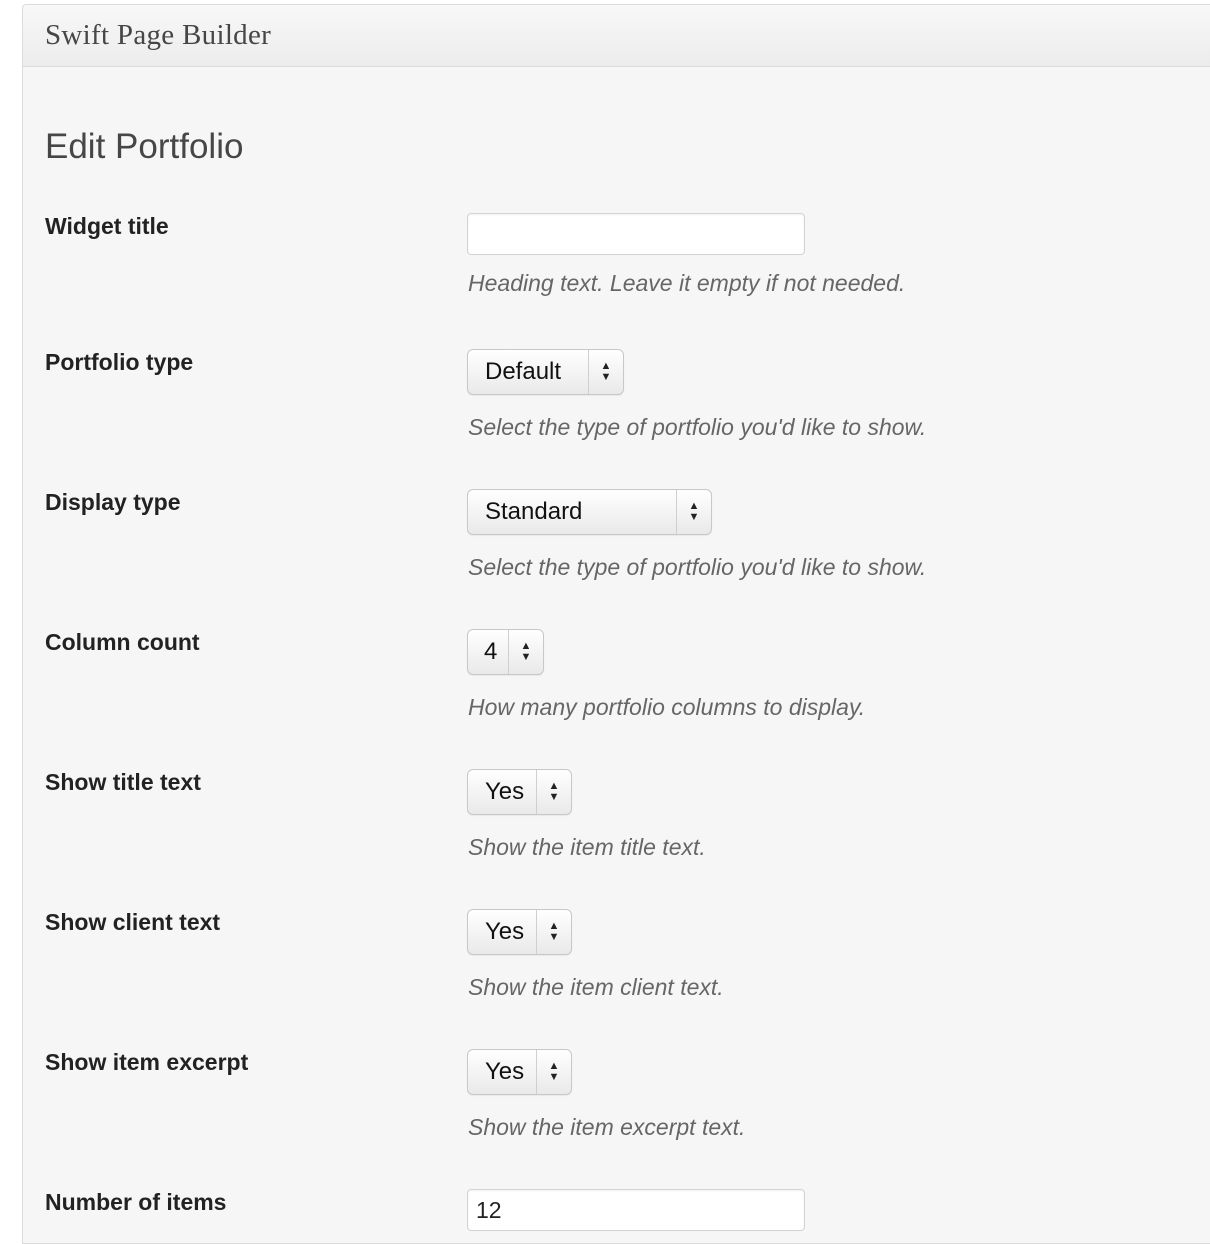 This screenshot has width=1210, height=1244. Describe the element at coordinates (596, 987) in the screenshot. I see `field-description: Show the item client text.` at that location.